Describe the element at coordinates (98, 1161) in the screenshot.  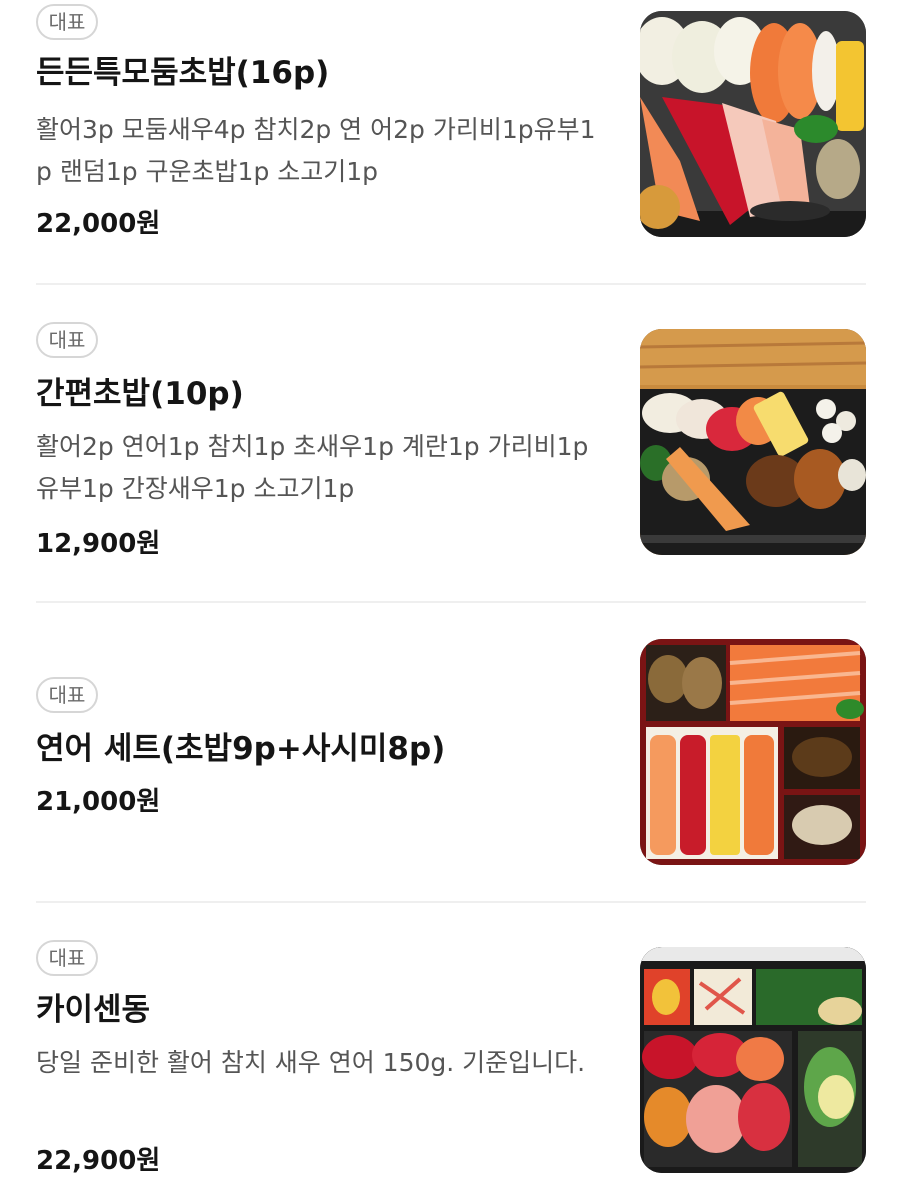
I see `item-price: 22,900원` at that location.